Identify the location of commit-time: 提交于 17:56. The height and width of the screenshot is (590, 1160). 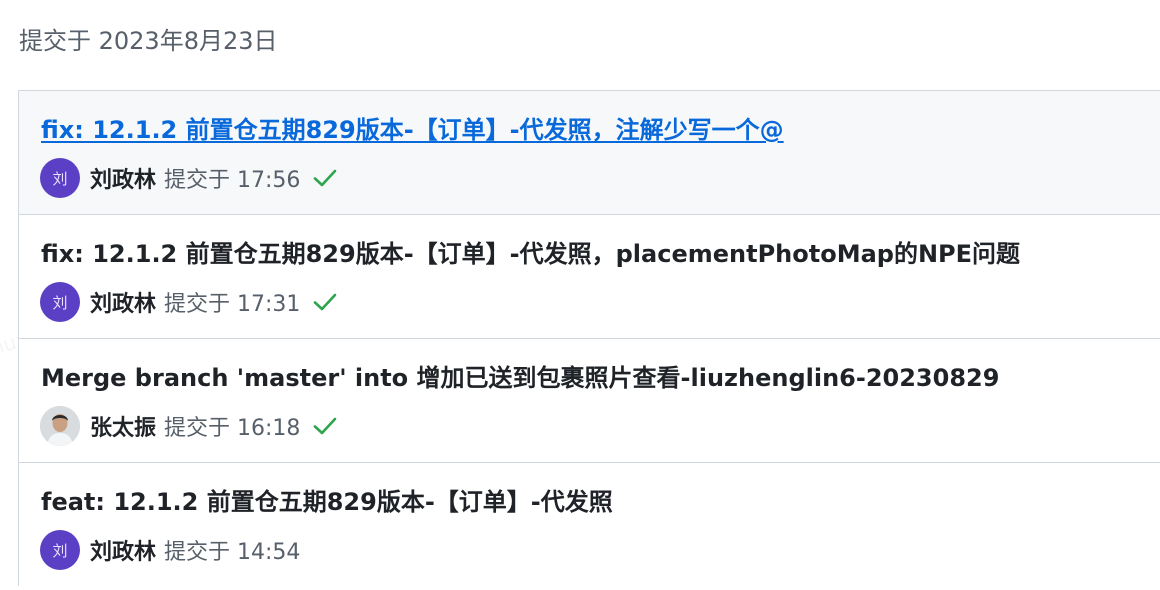
(232, 180).